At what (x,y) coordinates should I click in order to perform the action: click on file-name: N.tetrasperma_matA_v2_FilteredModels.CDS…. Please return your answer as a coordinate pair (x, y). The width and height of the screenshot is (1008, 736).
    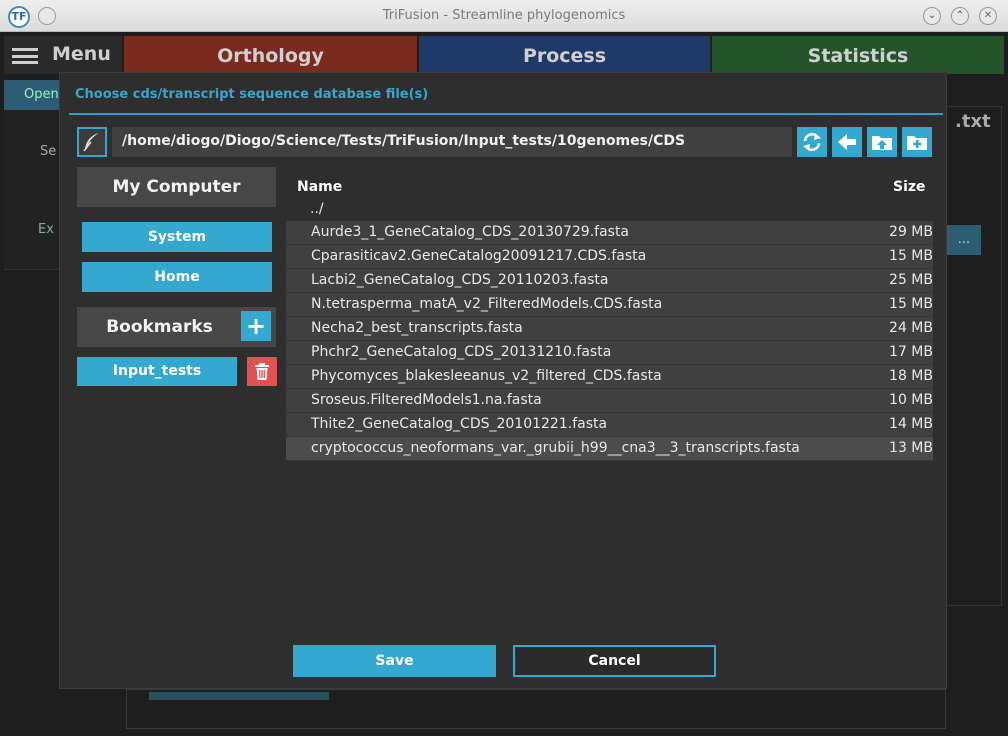
    Looking at the image, I should click on (487, 304).